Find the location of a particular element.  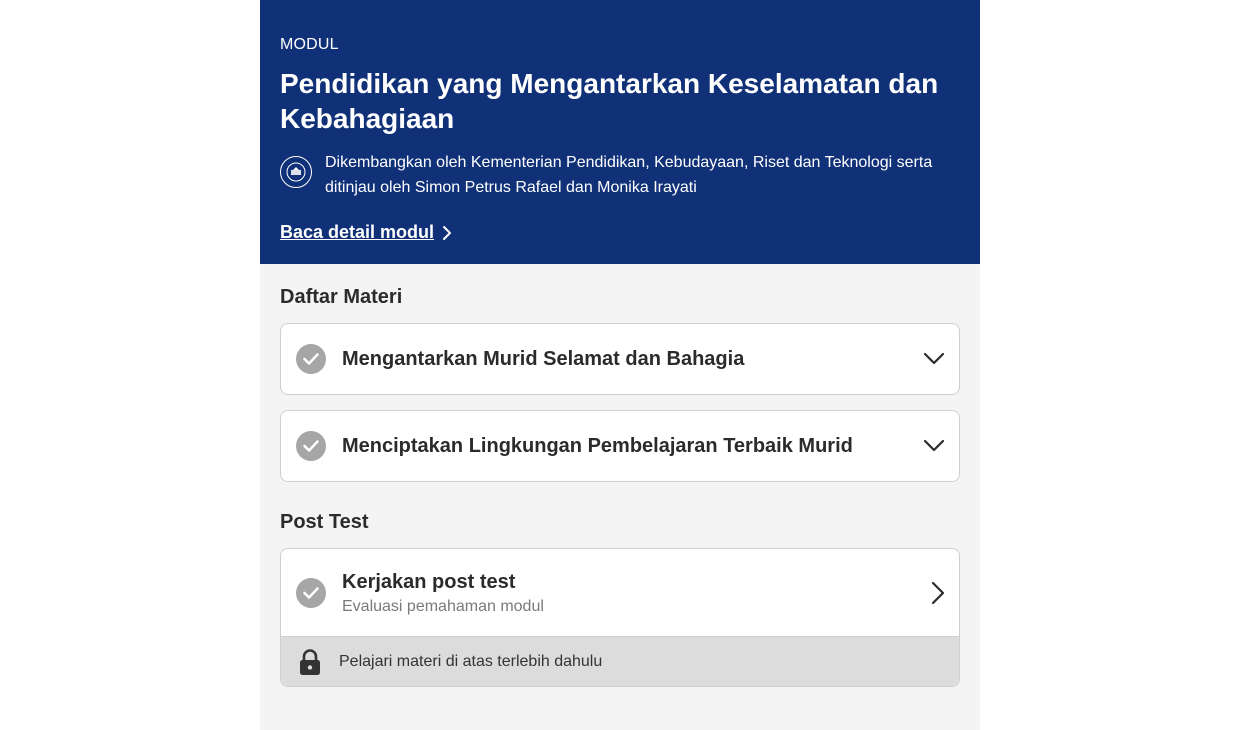

post-test-lock-notice: Pelajari materi di atas terlebih dahulu is located at coordinates (620, 661).